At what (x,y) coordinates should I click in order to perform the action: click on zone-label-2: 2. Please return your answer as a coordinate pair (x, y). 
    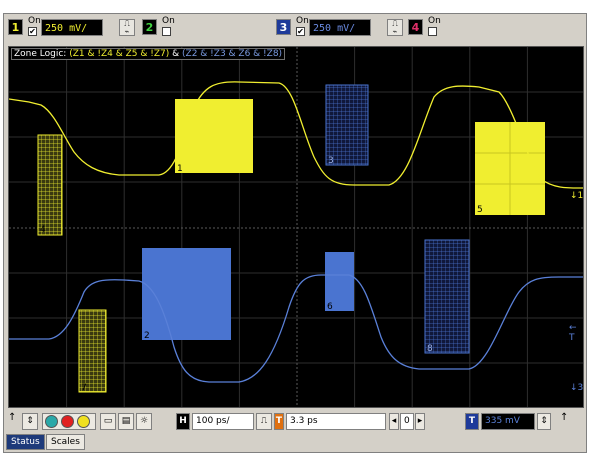
    Looking at the image, I should click on (147, 336).